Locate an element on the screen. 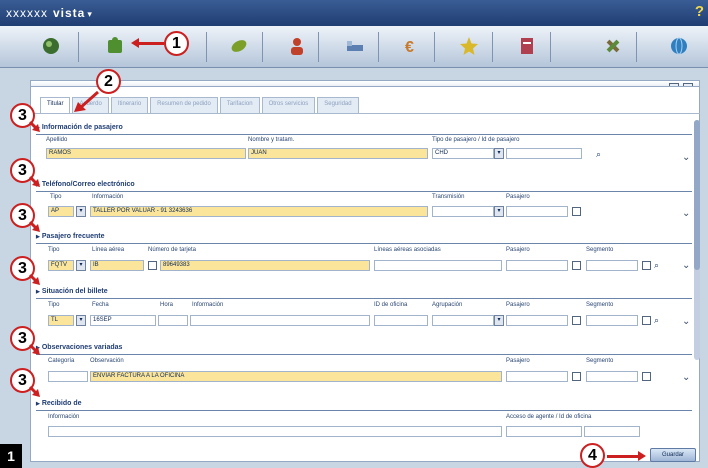 The image size is (708, 468). tab-itinerario: Itinerario is located at coordinates (129, 105).